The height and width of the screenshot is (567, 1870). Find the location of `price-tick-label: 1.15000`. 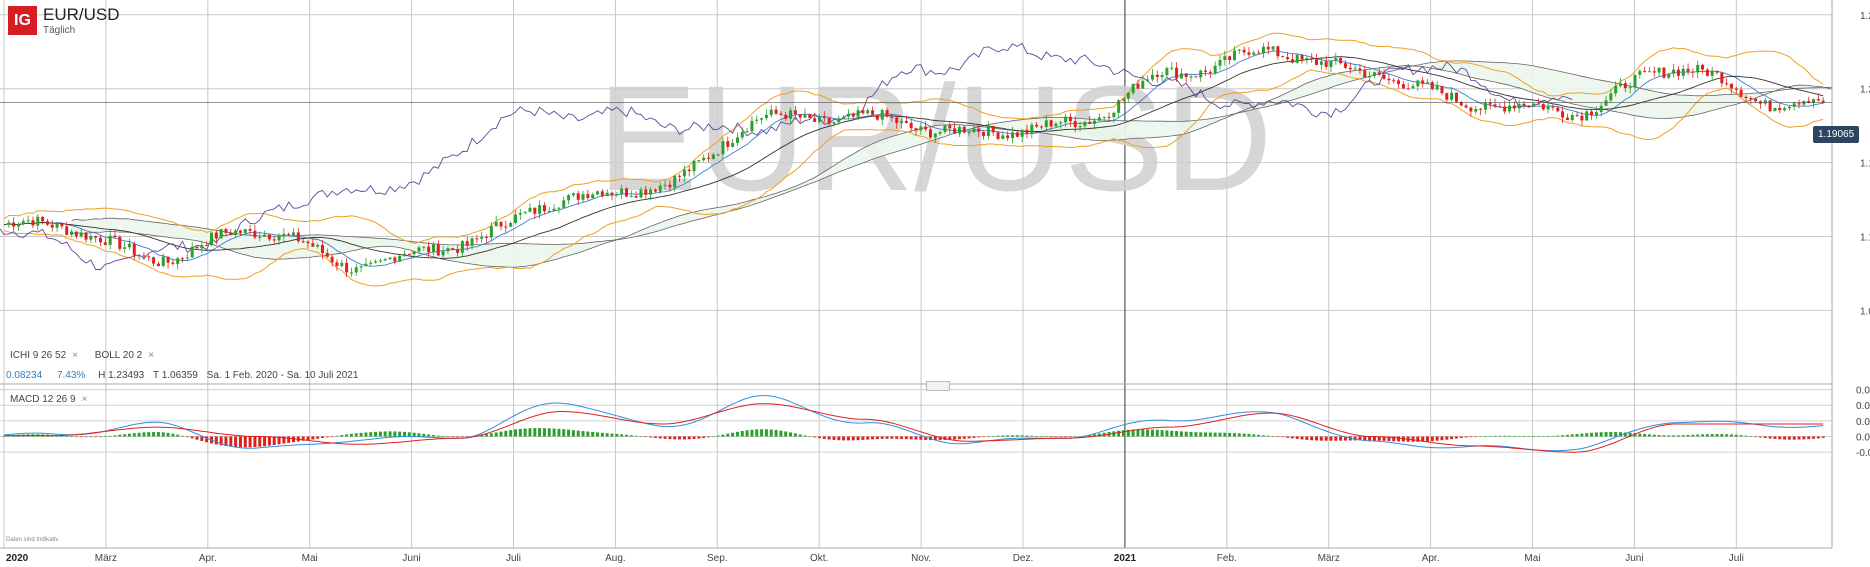

price-tick-label: 1.15000 is located at coordinates (1865, 164).